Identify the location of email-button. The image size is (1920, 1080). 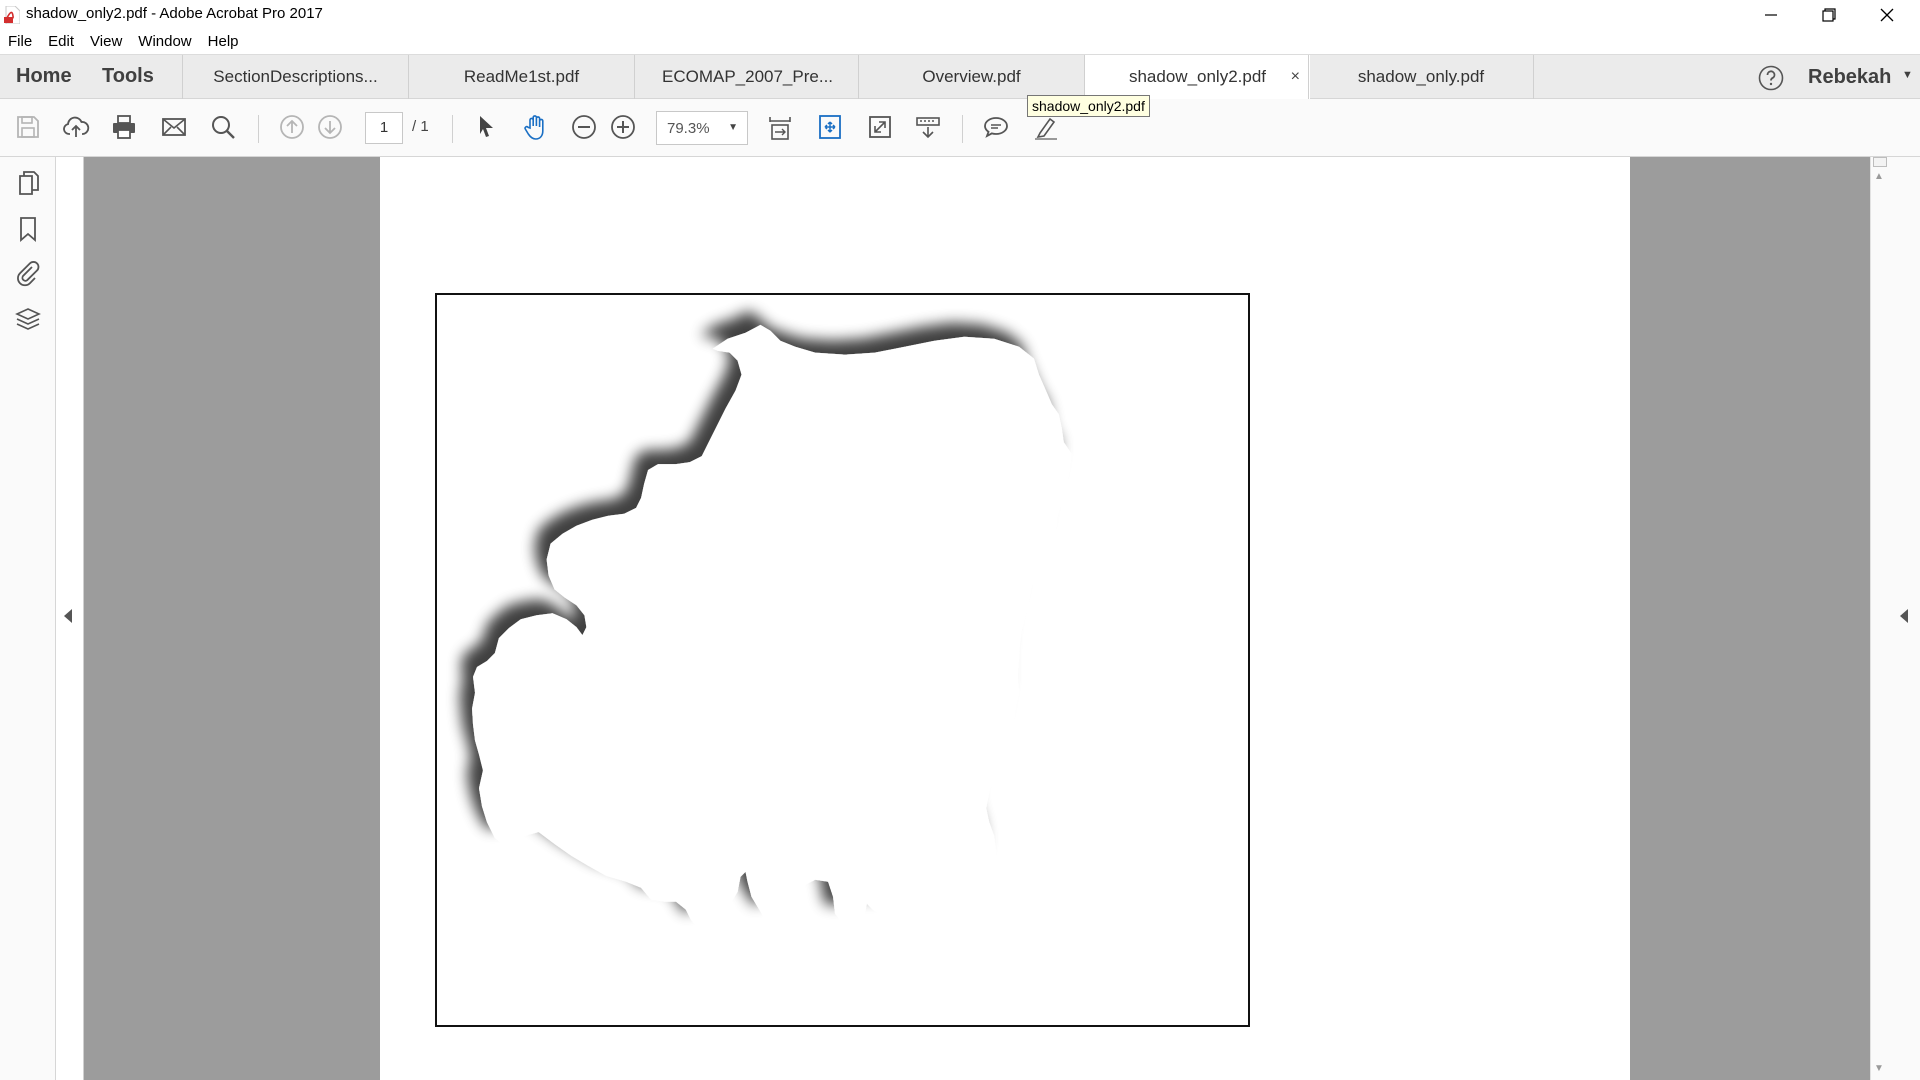
(174, 127).